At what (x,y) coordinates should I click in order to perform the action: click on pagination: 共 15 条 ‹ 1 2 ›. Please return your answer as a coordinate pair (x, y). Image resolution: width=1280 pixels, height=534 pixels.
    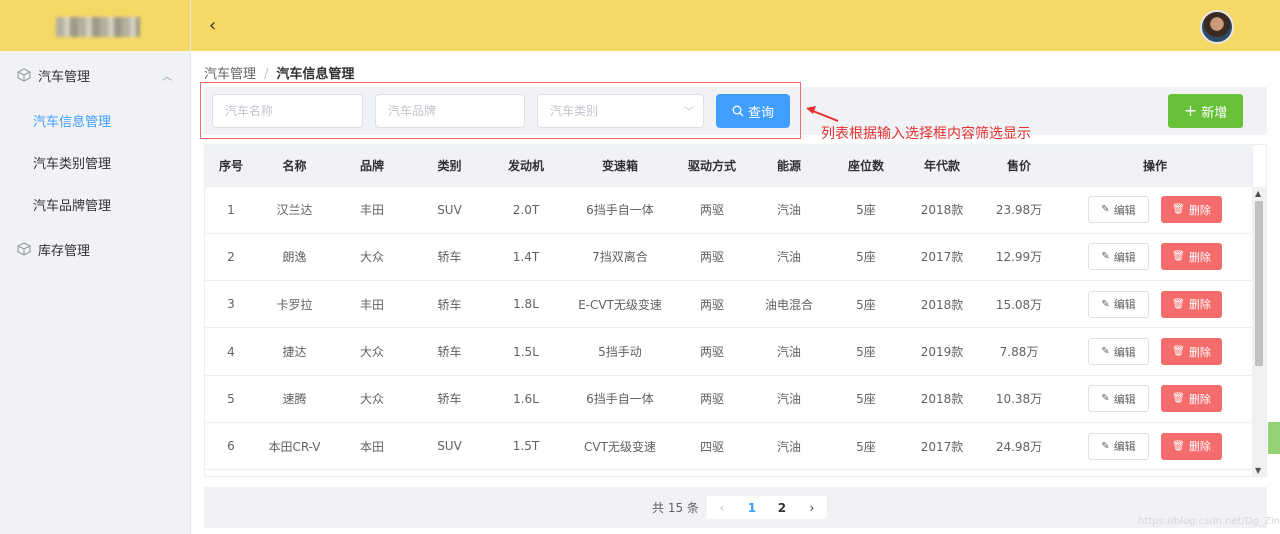
    Looking at the image, I should click on (739, 507).